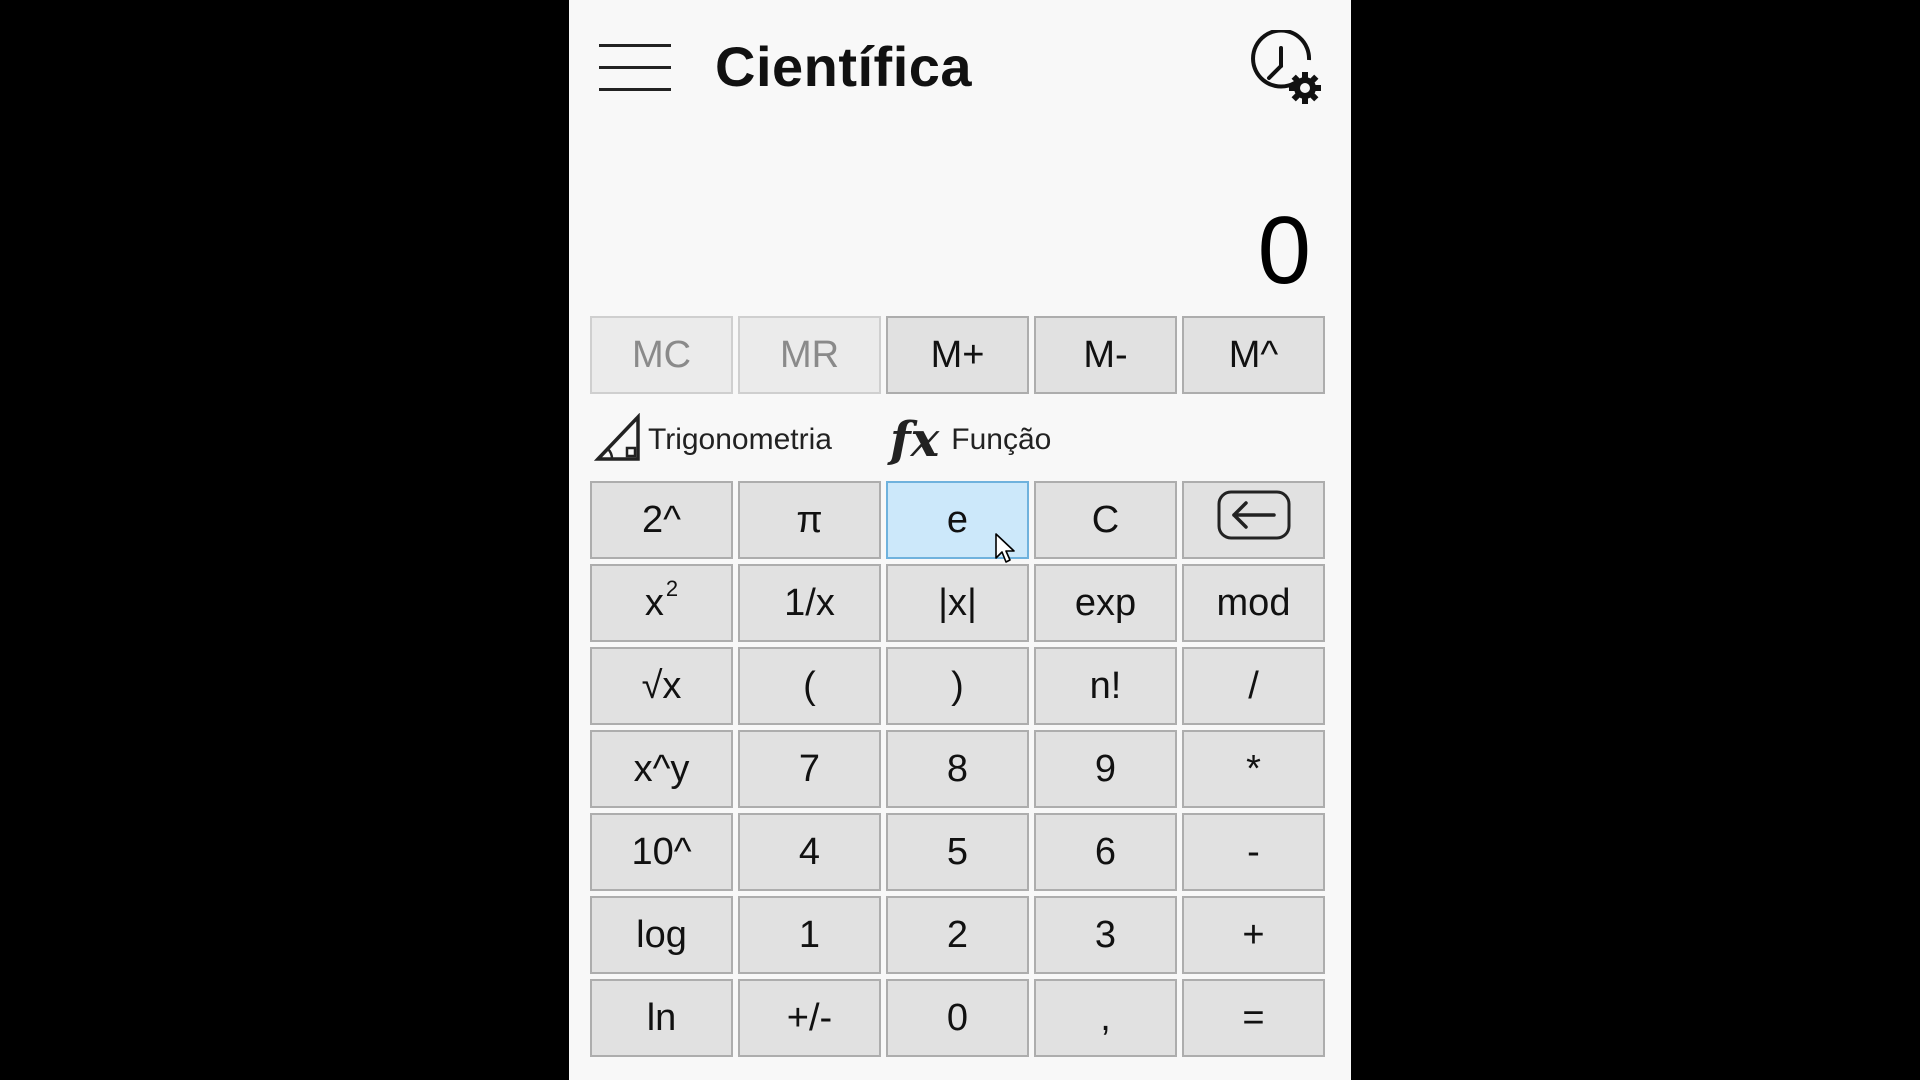  I want to click on memory-add-button: M+, so click(957, 355).